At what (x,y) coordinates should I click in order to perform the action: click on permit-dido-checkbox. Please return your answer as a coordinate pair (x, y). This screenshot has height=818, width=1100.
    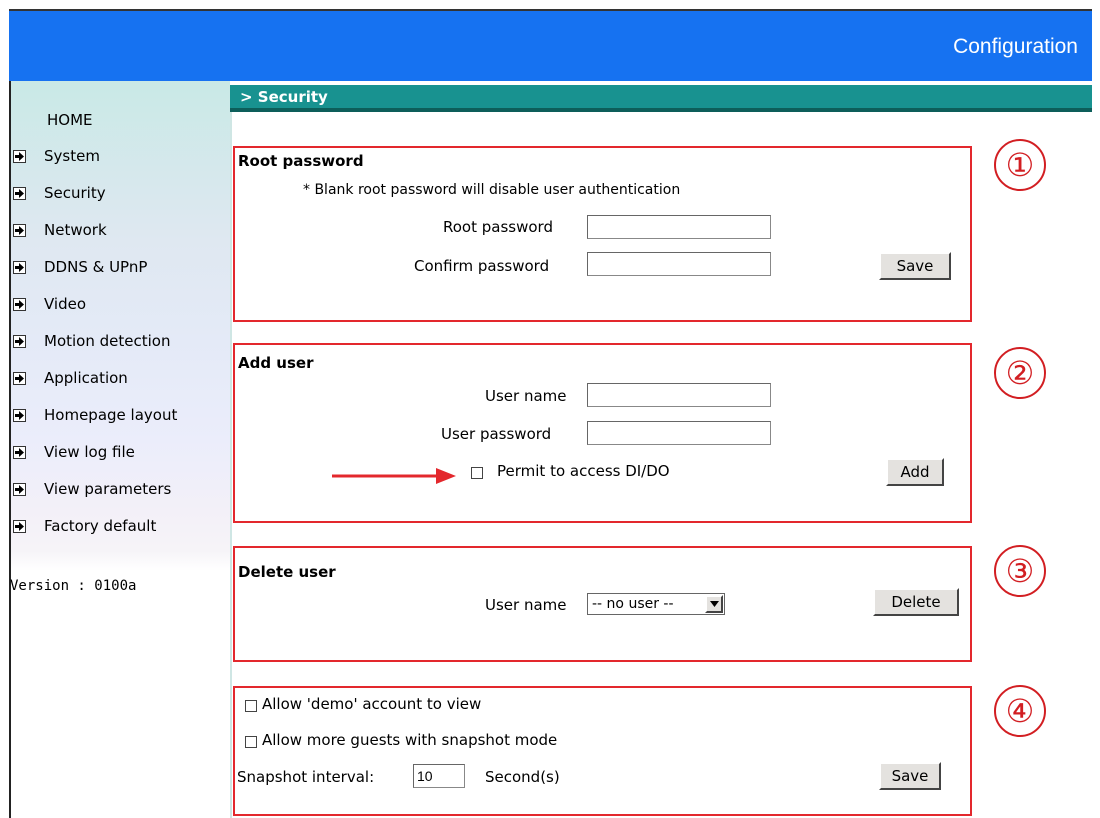
    Looking at the image, I should click on (477, 473).